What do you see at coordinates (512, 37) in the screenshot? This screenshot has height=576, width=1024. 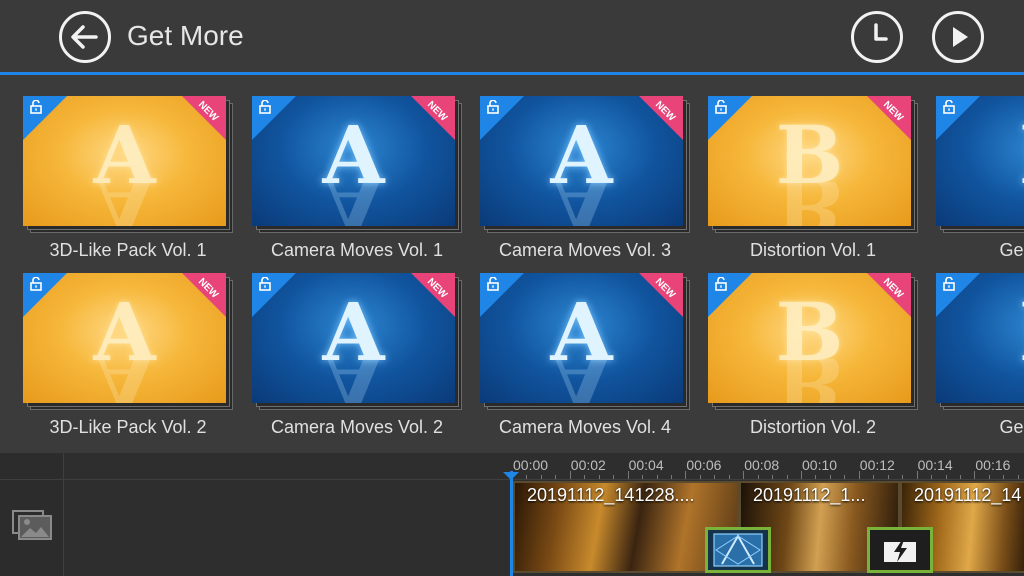 I see `header-bar: Get More` at bounding box center [512, 37].